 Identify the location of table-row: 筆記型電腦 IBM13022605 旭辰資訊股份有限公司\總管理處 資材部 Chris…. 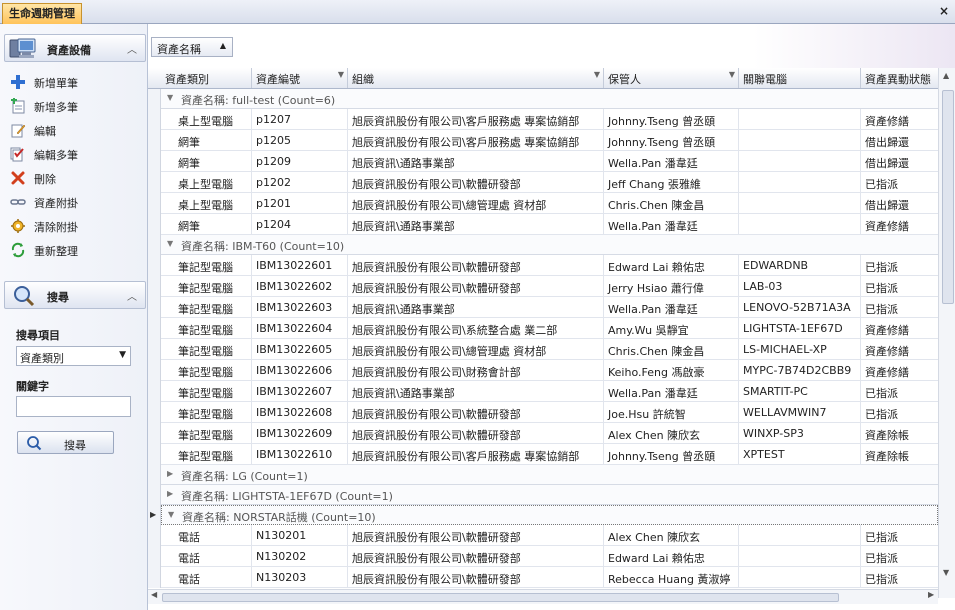
(556, 349).